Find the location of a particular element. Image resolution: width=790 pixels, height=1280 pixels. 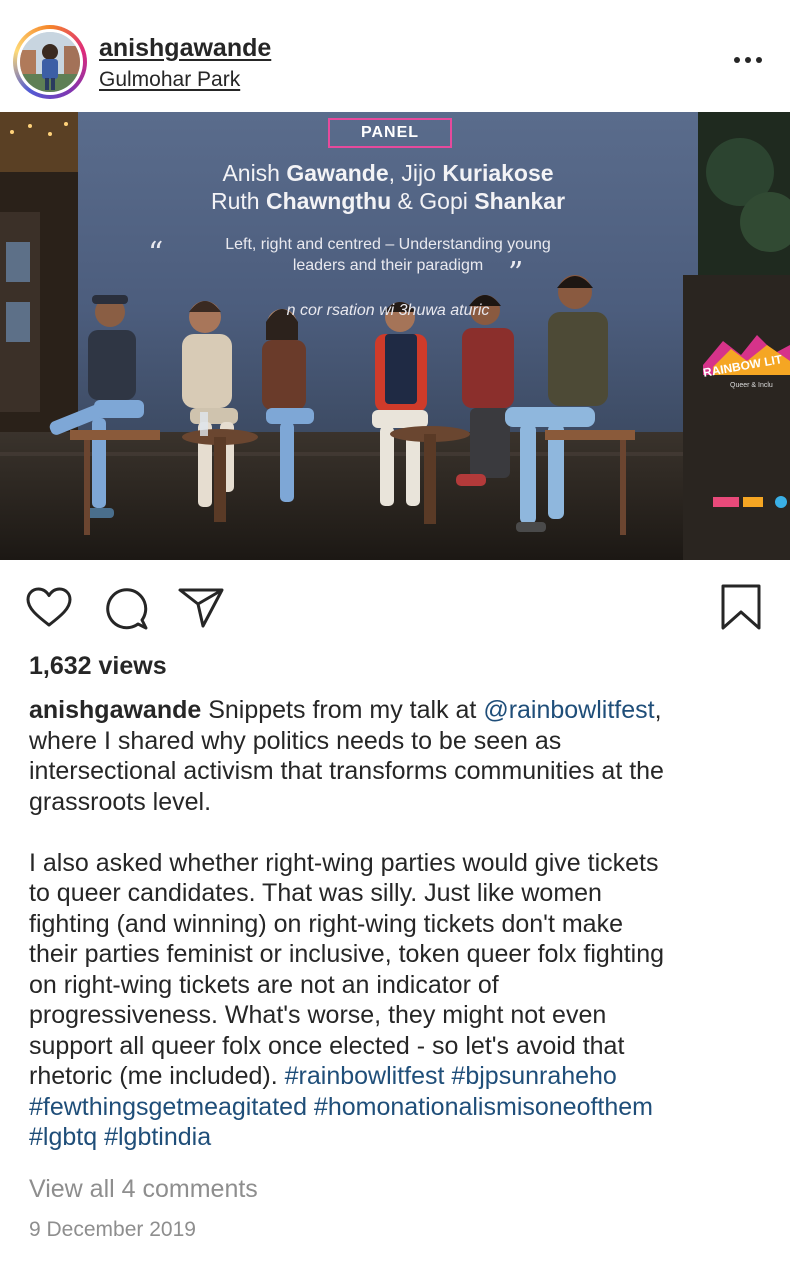

bookmark-icon is located at coordinates (741, 609).